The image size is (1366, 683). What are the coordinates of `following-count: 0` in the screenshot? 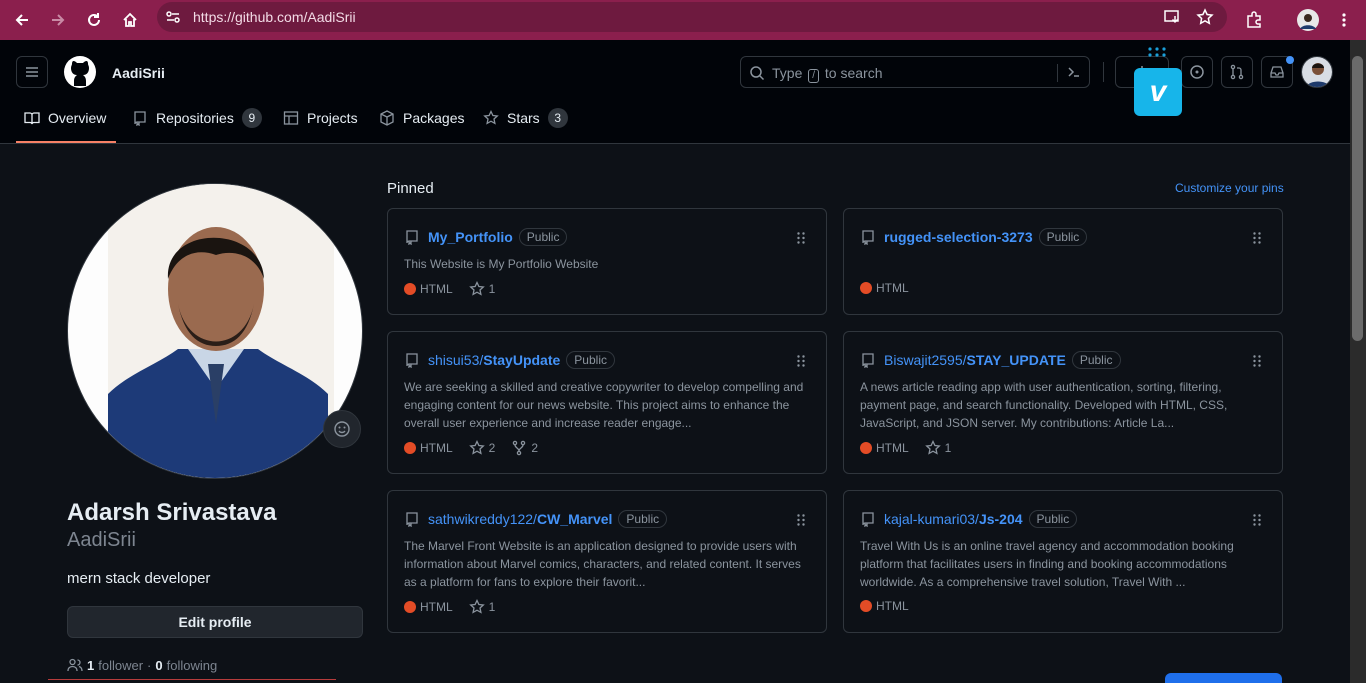 It's located at (159, 665).